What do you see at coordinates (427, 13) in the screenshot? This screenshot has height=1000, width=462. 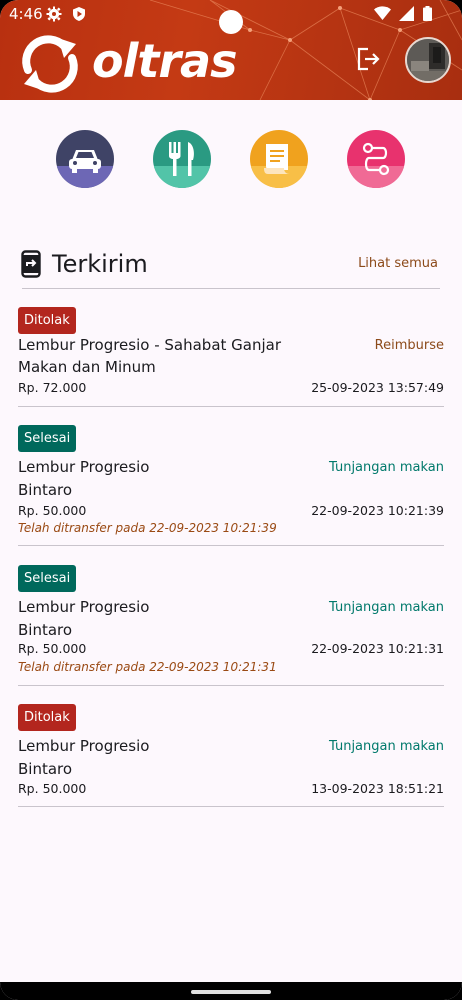 I see `battery-icon` at bounding box center [427, 13].